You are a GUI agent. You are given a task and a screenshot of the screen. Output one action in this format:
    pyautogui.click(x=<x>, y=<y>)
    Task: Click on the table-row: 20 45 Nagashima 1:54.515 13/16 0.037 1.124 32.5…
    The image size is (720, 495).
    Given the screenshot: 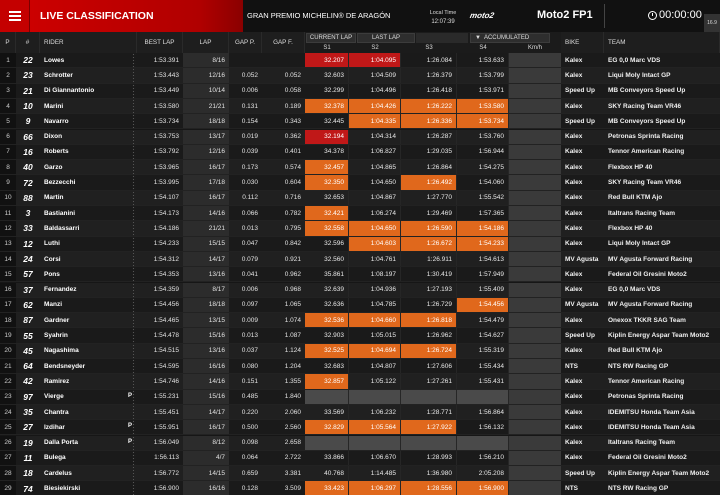 What is the action you would take?
    pyautogui.click(x=360, y=351)
    